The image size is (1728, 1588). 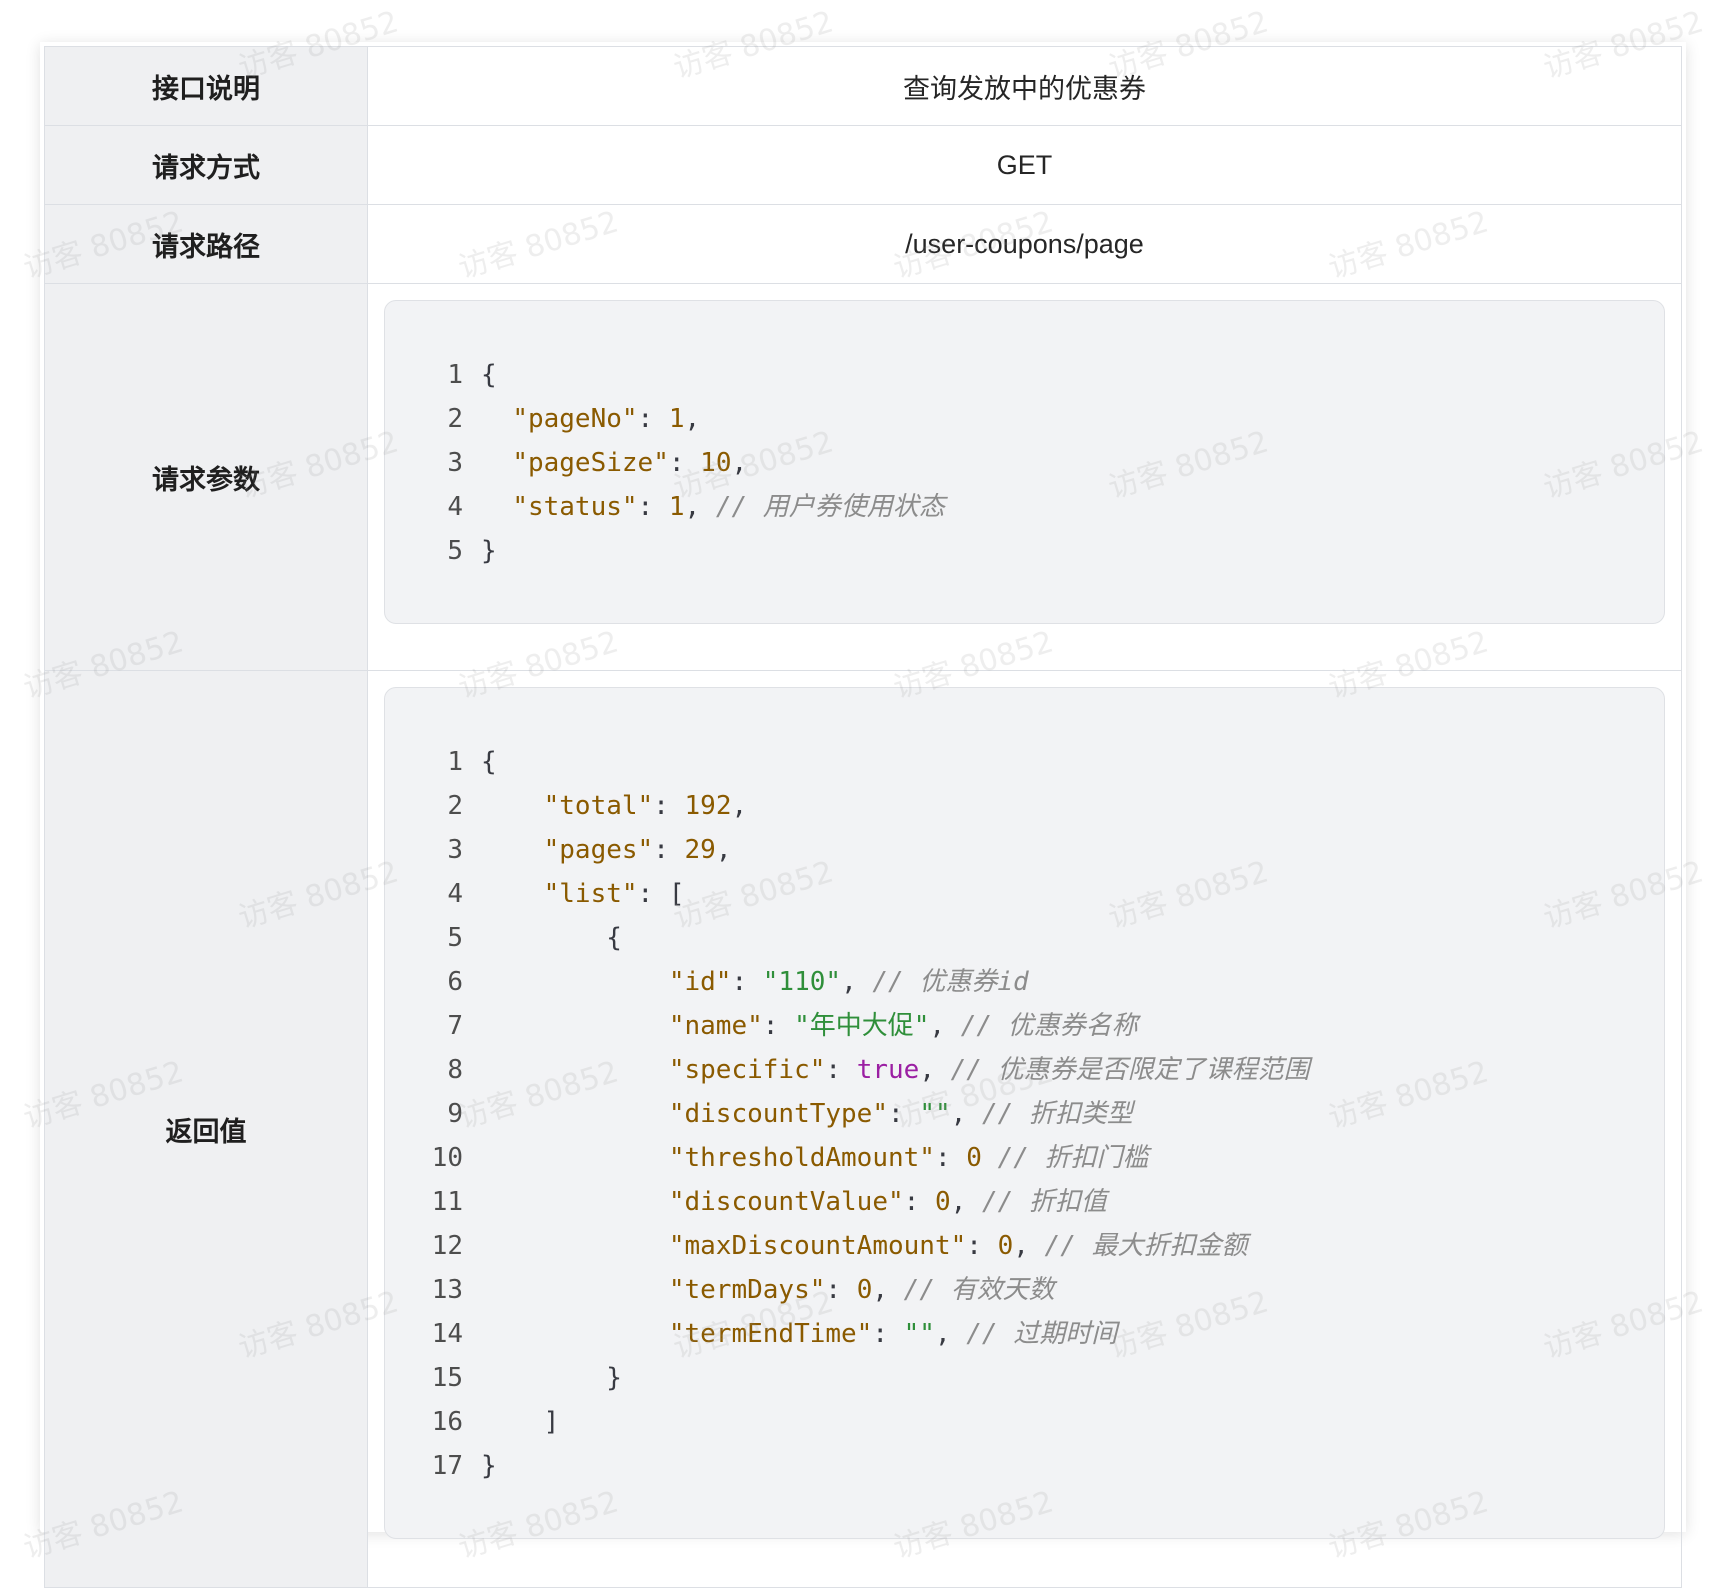 I want to click on line-number: 6, so click(x=455, y=982).